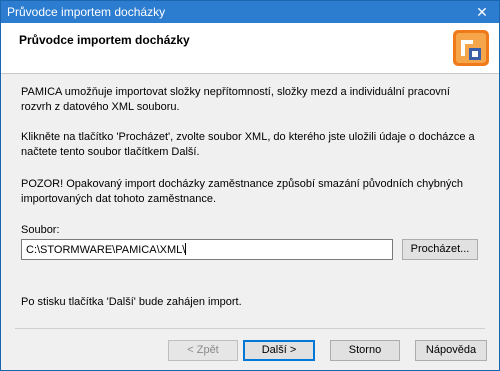  I want to click on back-button: < Zpět, so click(203, 350).